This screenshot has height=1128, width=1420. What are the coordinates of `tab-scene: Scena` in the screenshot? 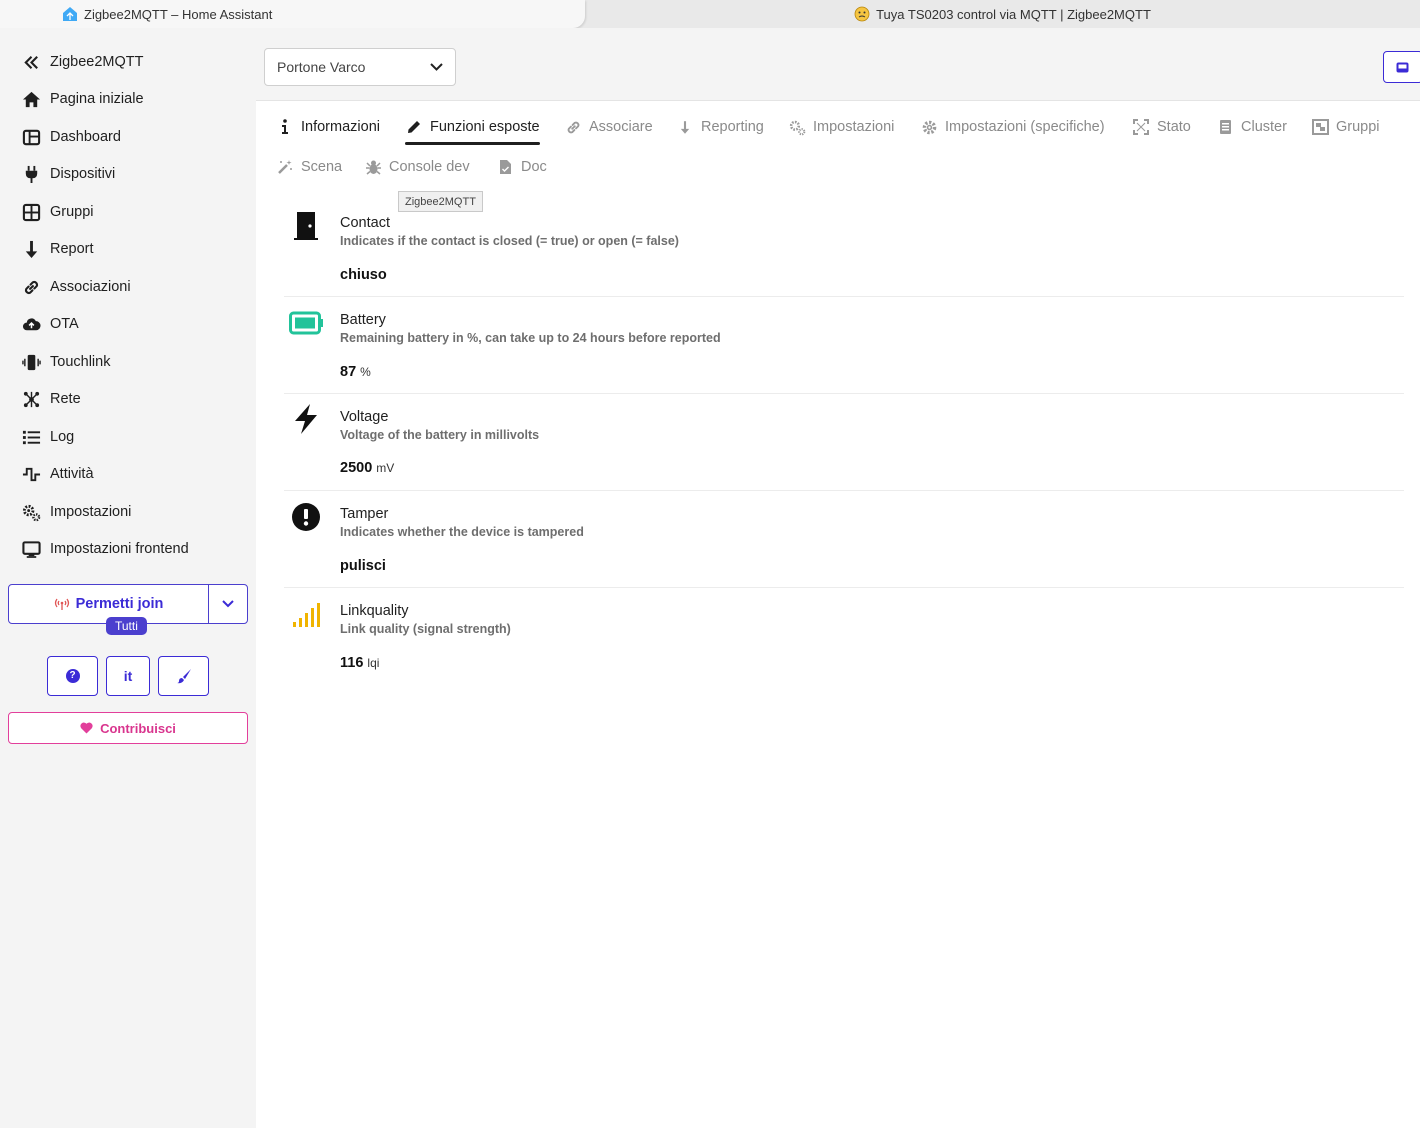 It's located at (309, 167).